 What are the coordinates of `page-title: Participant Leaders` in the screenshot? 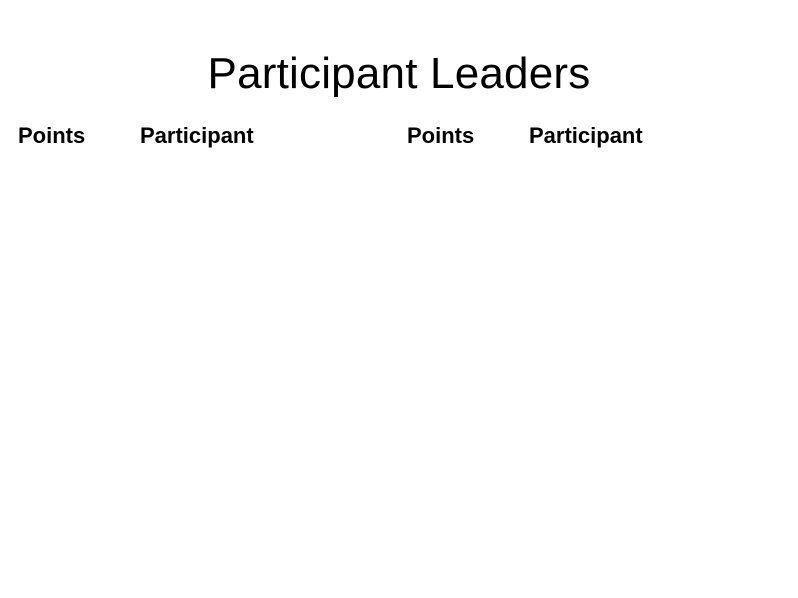 It's located at (399, 73).